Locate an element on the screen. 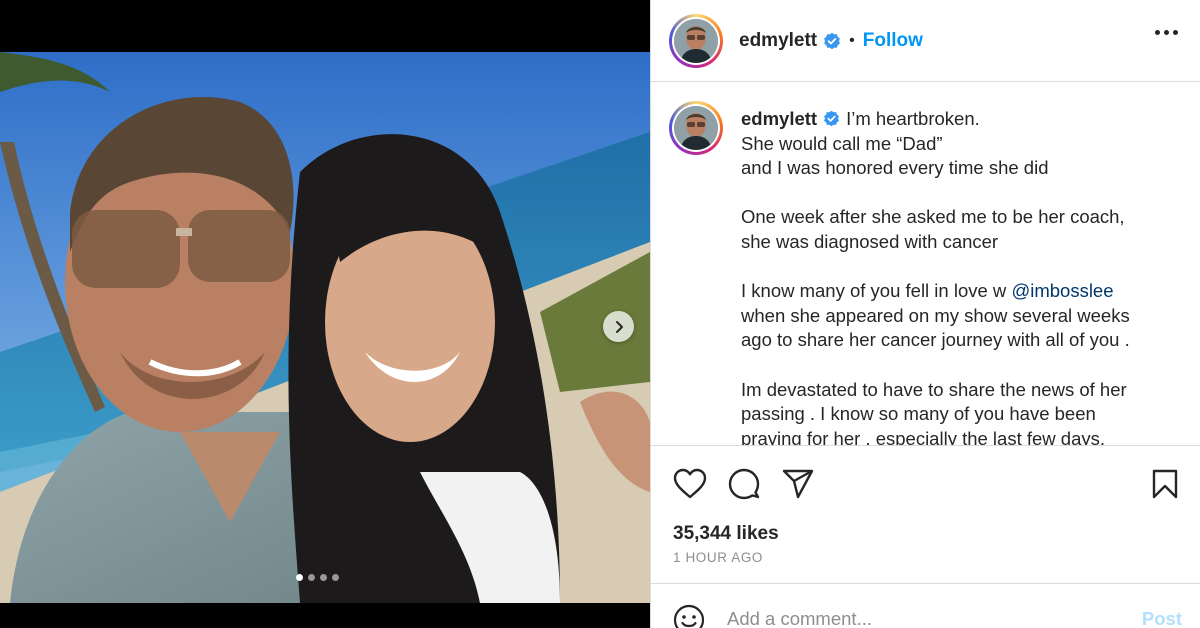  caption-line: and I was honored every time she did is located at coordinates (895, 168).